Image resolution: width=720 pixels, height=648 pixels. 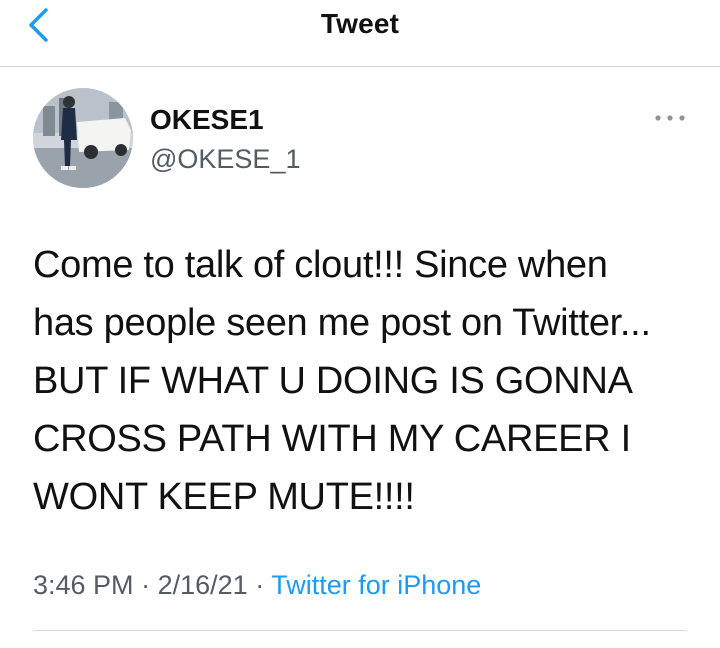 What do you see at coordinates (225, 159) in the screenshot?
I see `username-handle: @OKESE_1` at bounding box center [225, 159].